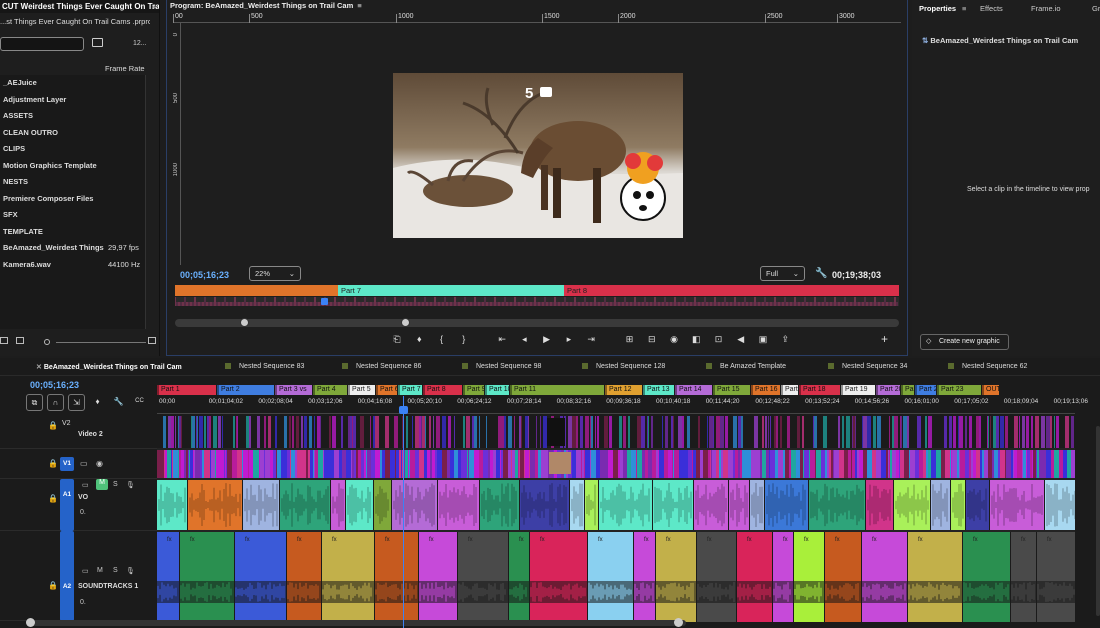  What do you see at coordinates (765, 390) in the screenshot?
I see `timeline-marker: Part 16` at bounding box center [765, 390].